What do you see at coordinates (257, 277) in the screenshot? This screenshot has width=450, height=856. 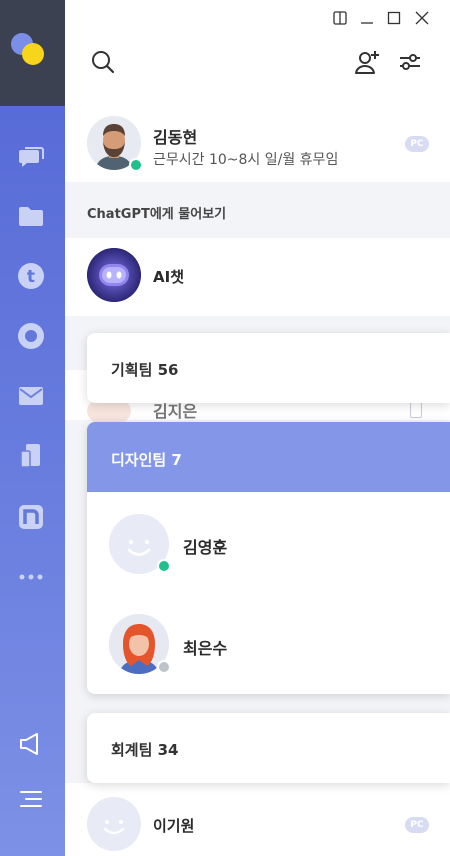 I see `ai-chat-row: AI챗` at bounding box center [257, 277].